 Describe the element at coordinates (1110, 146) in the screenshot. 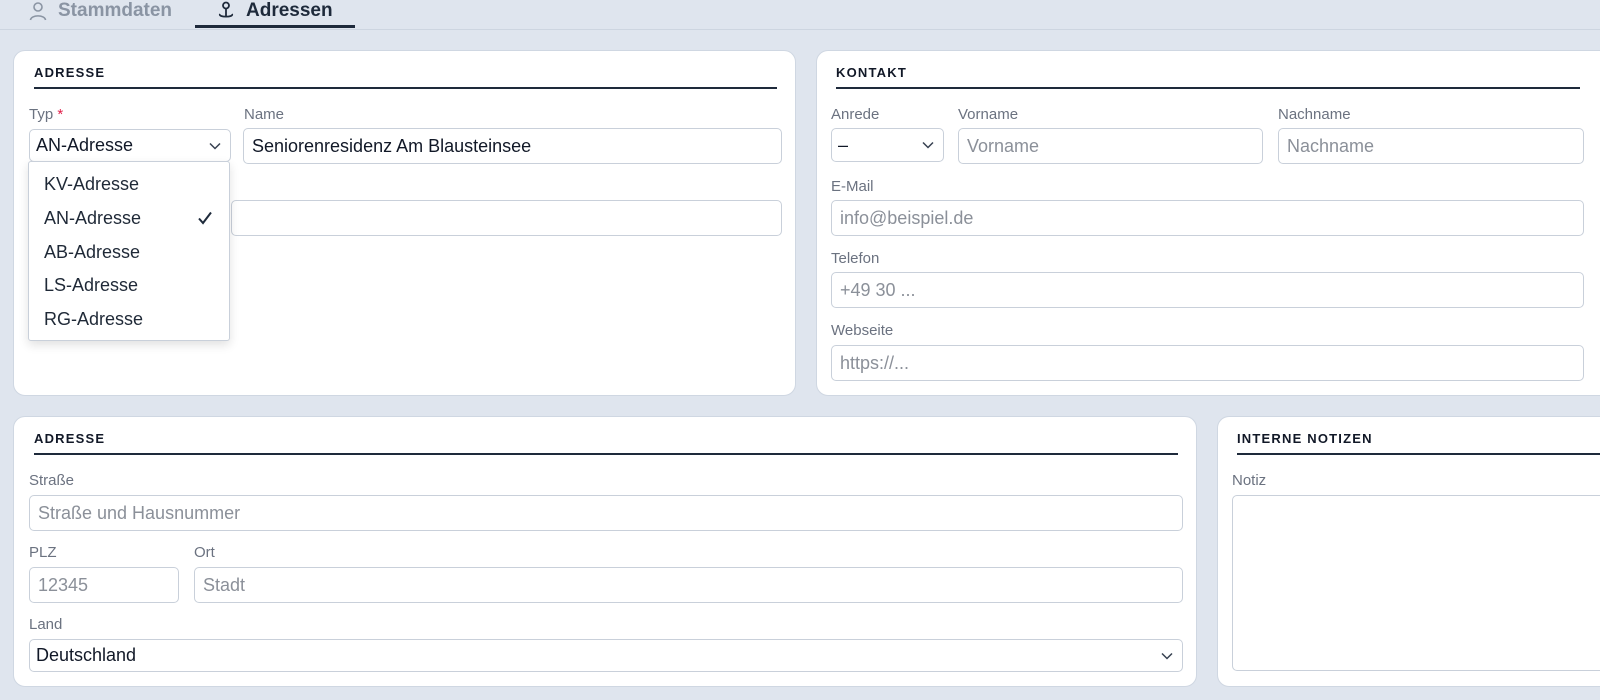

I see `vorname-input: Vorname` at that location.